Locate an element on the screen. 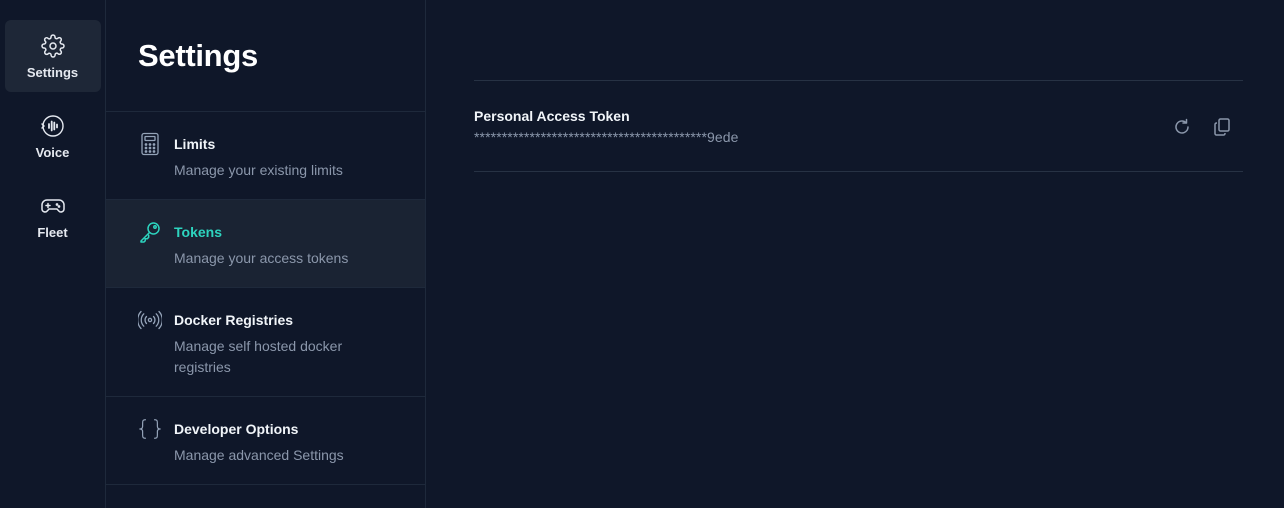 The width and height of the screenshot is (1284, 508). rail-item-settings: Settings is located at coordinates (52, 56).